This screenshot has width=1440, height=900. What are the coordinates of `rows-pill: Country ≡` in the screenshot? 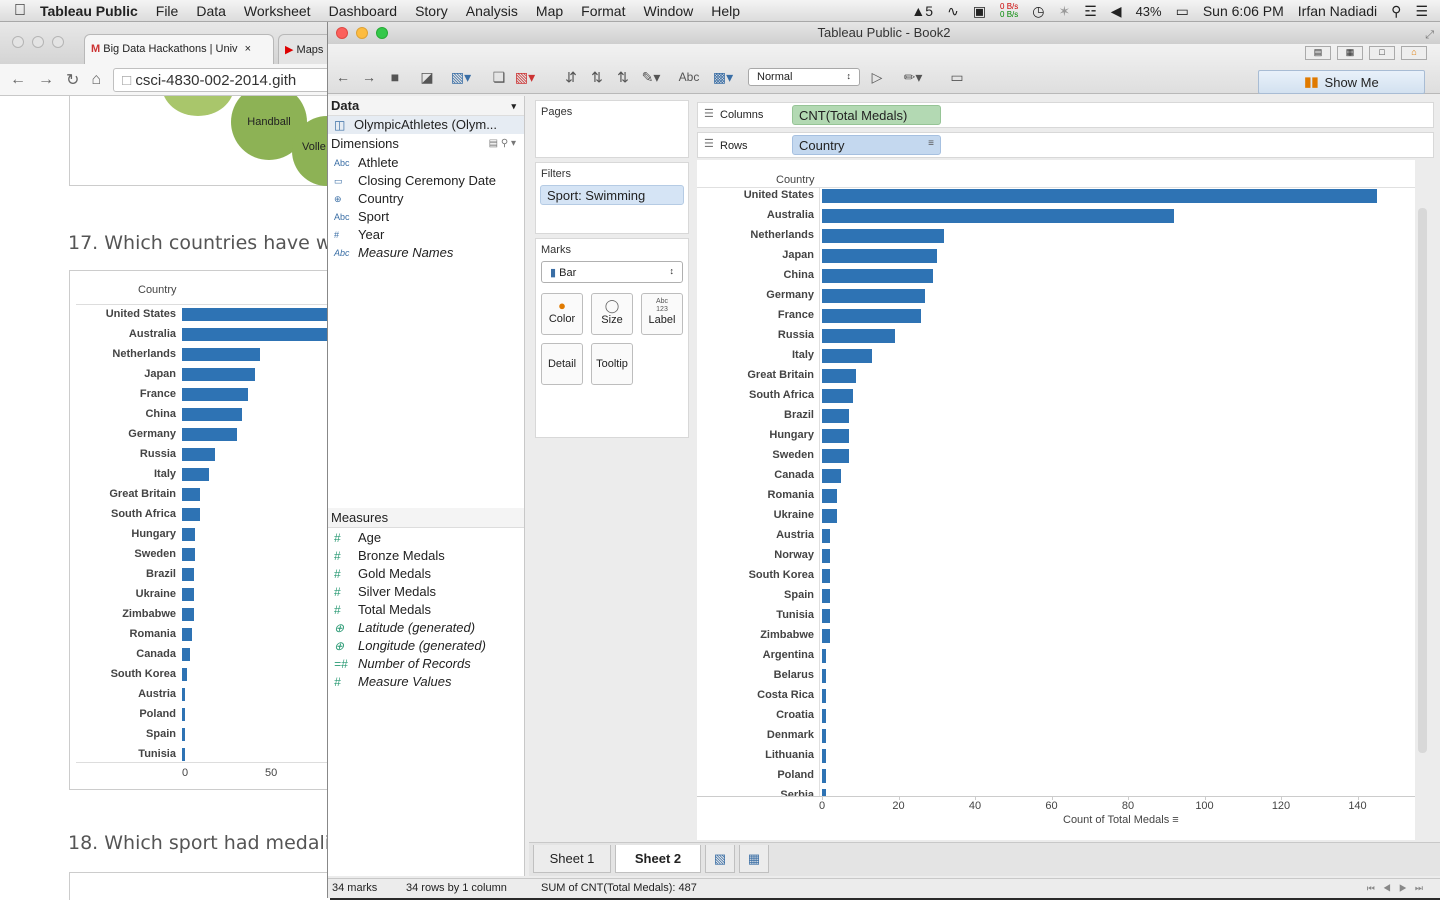 It's located at (866, 145).